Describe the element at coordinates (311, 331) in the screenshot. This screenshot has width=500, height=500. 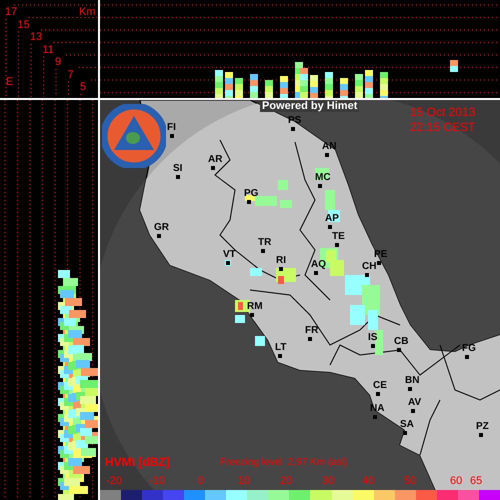
I see `city-label: FR` at that location.